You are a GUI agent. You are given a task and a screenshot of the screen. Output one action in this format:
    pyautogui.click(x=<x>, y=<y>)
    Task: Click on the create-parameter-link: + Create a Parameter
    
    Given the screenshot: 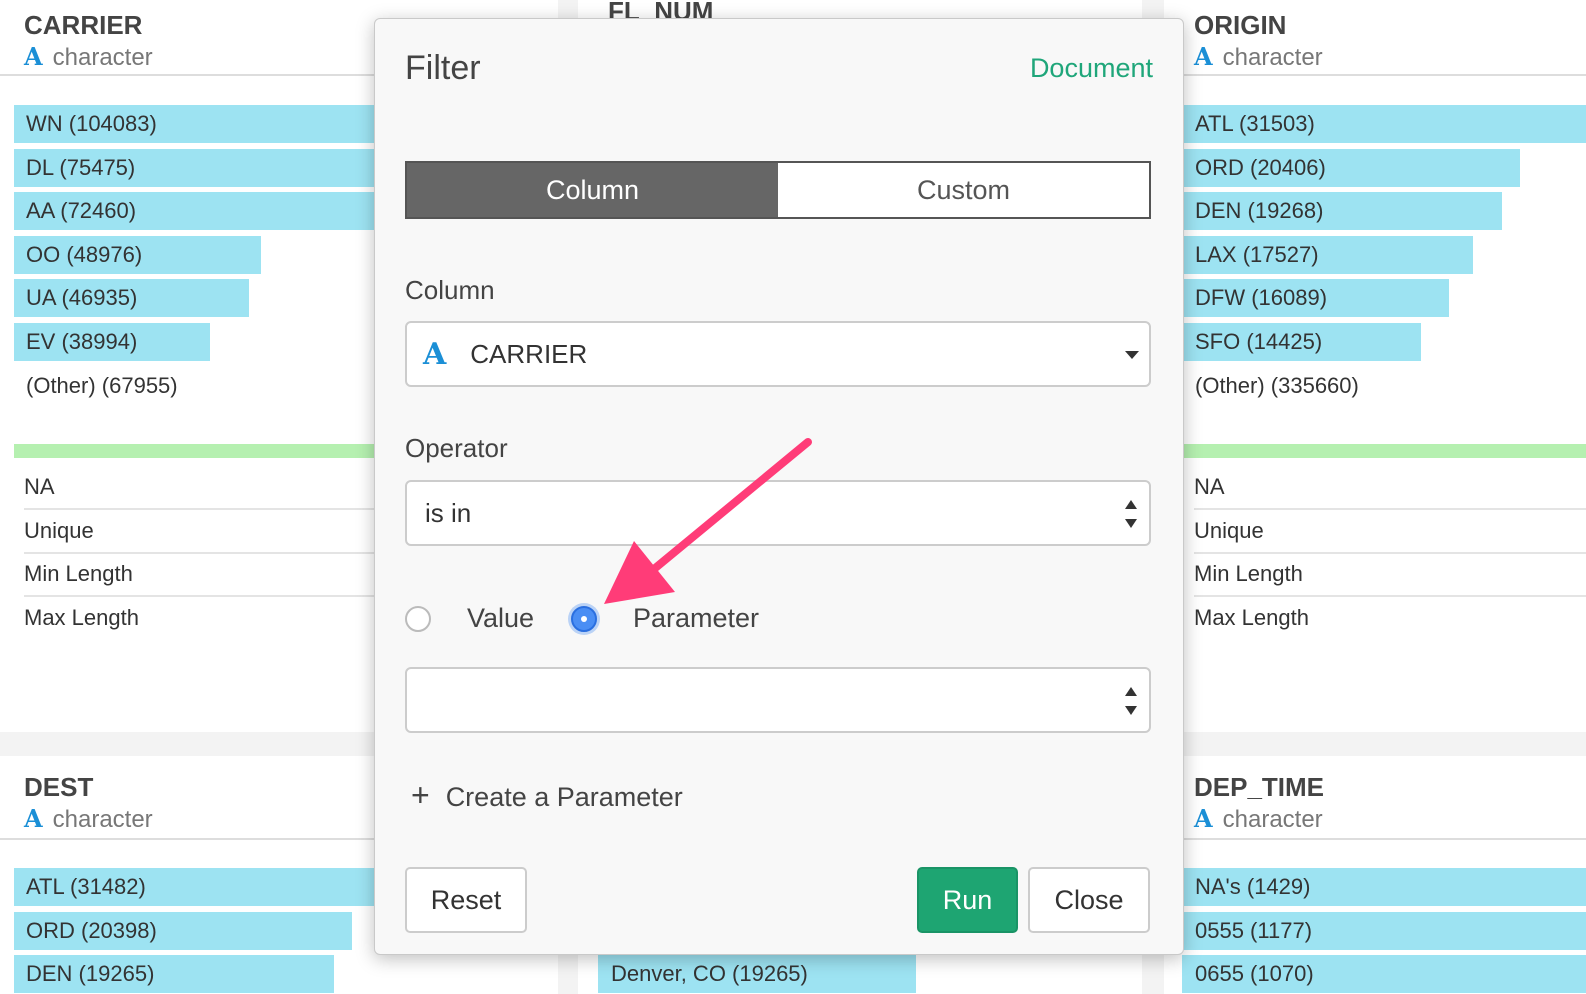 What is the action you would take?
    pyautogui.click(x=547, y=795)
    